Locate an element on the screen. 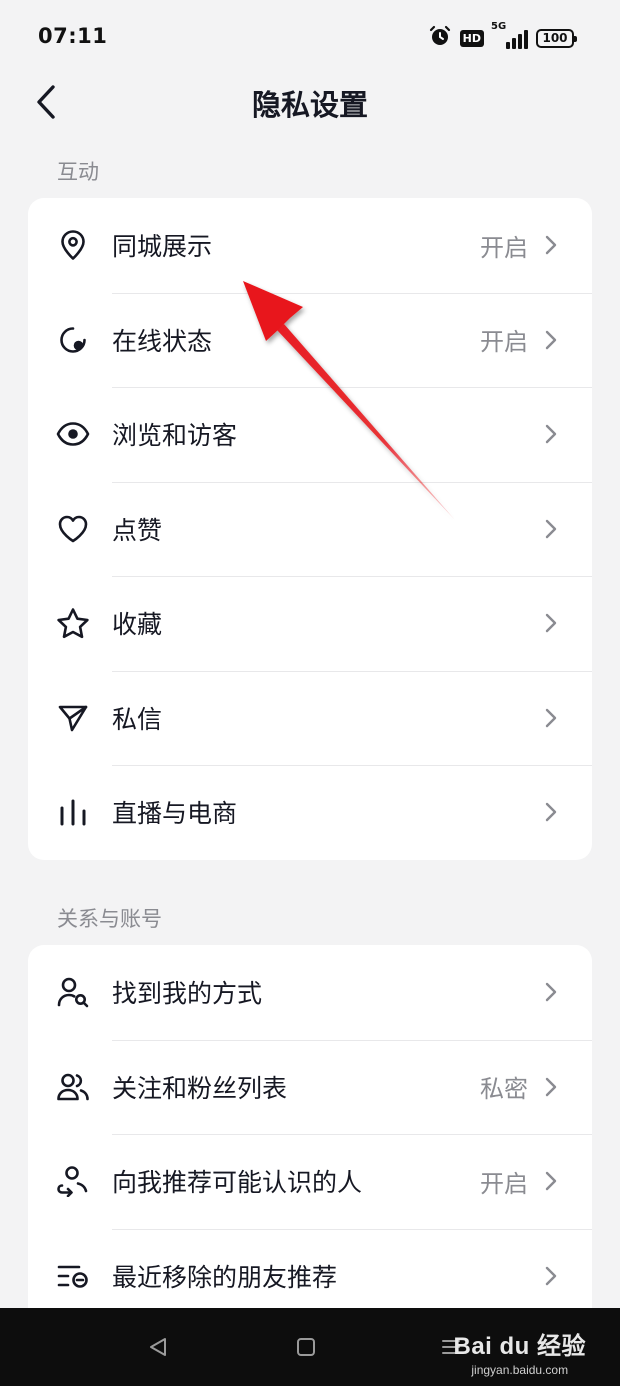 This screenshot has width=620, height=1386. section-title-relations: 关系与账号 is located at coordinates (109, 919).